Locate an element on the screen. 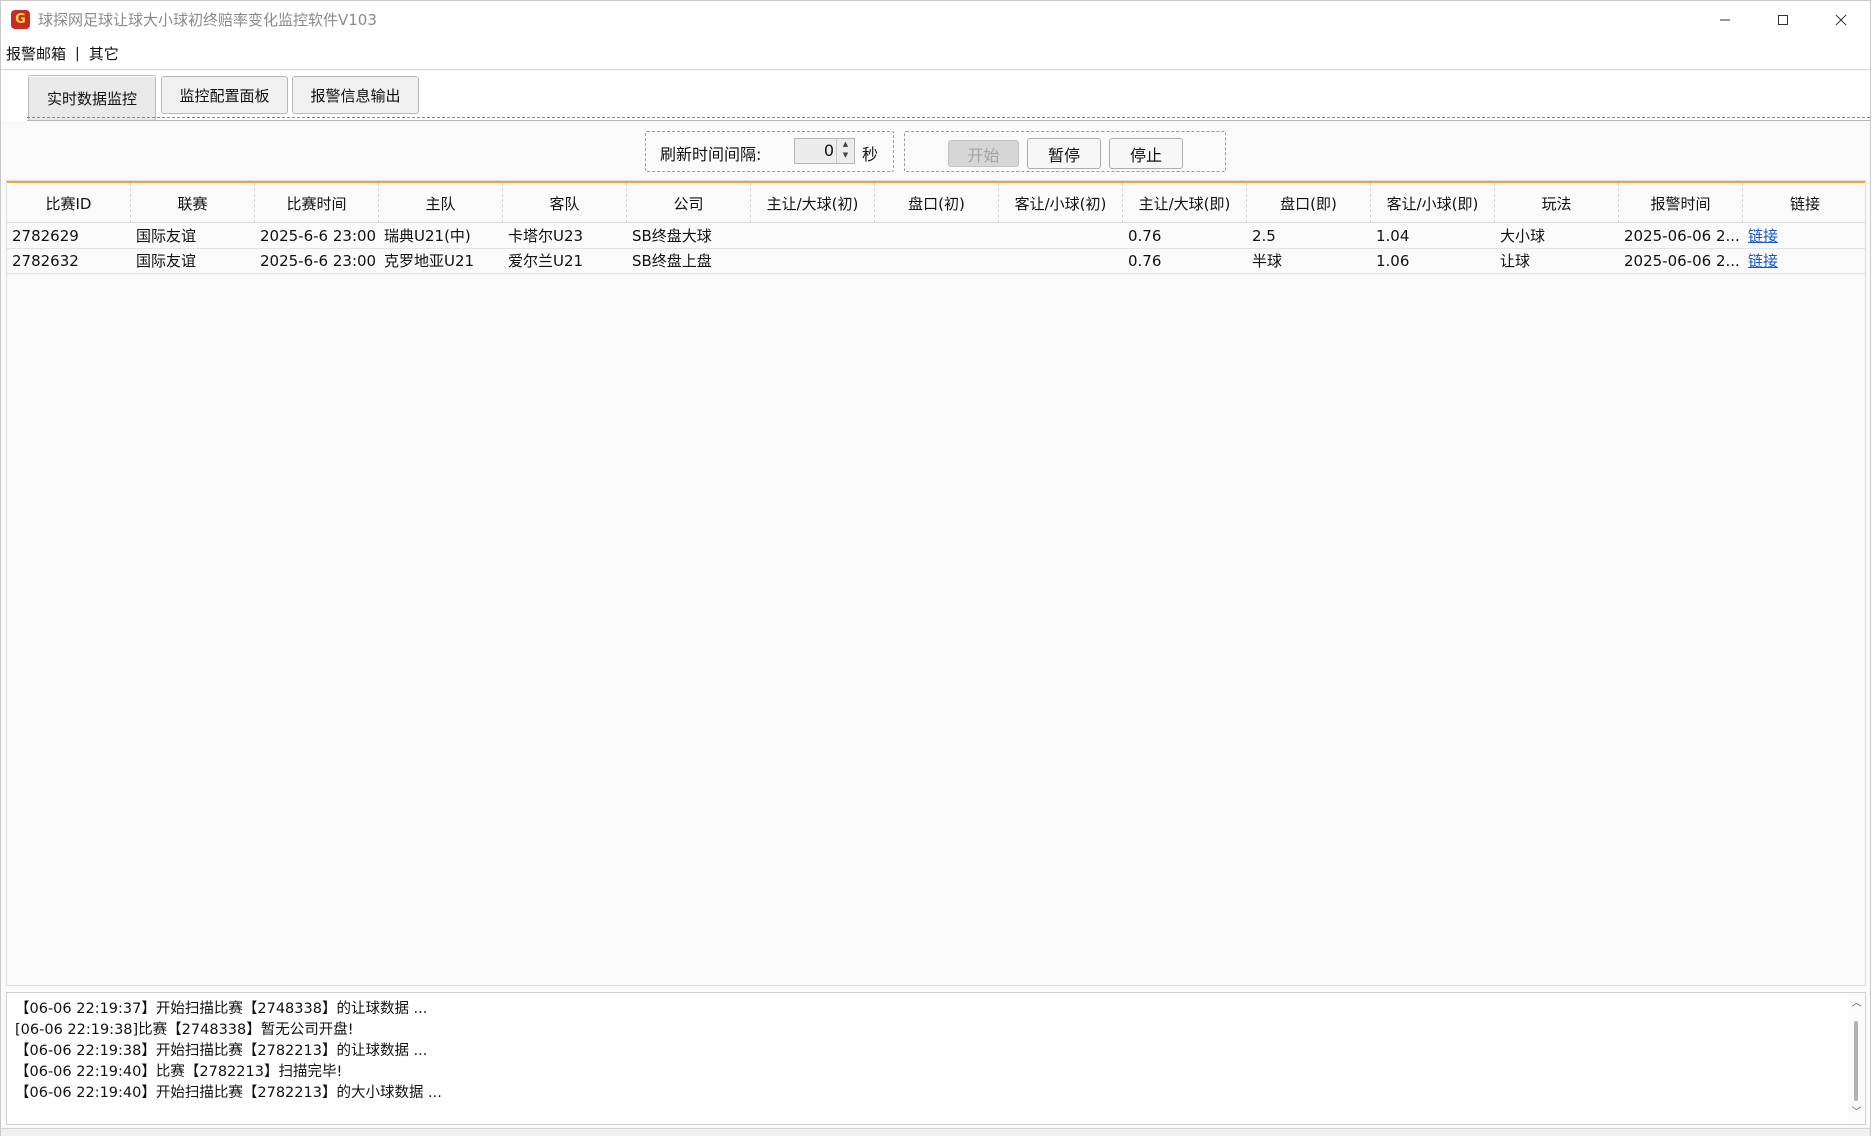 Image resolution: width=1871 pixels, height=1136 pixels. minimize-button is located at coordinates (1725, 19).